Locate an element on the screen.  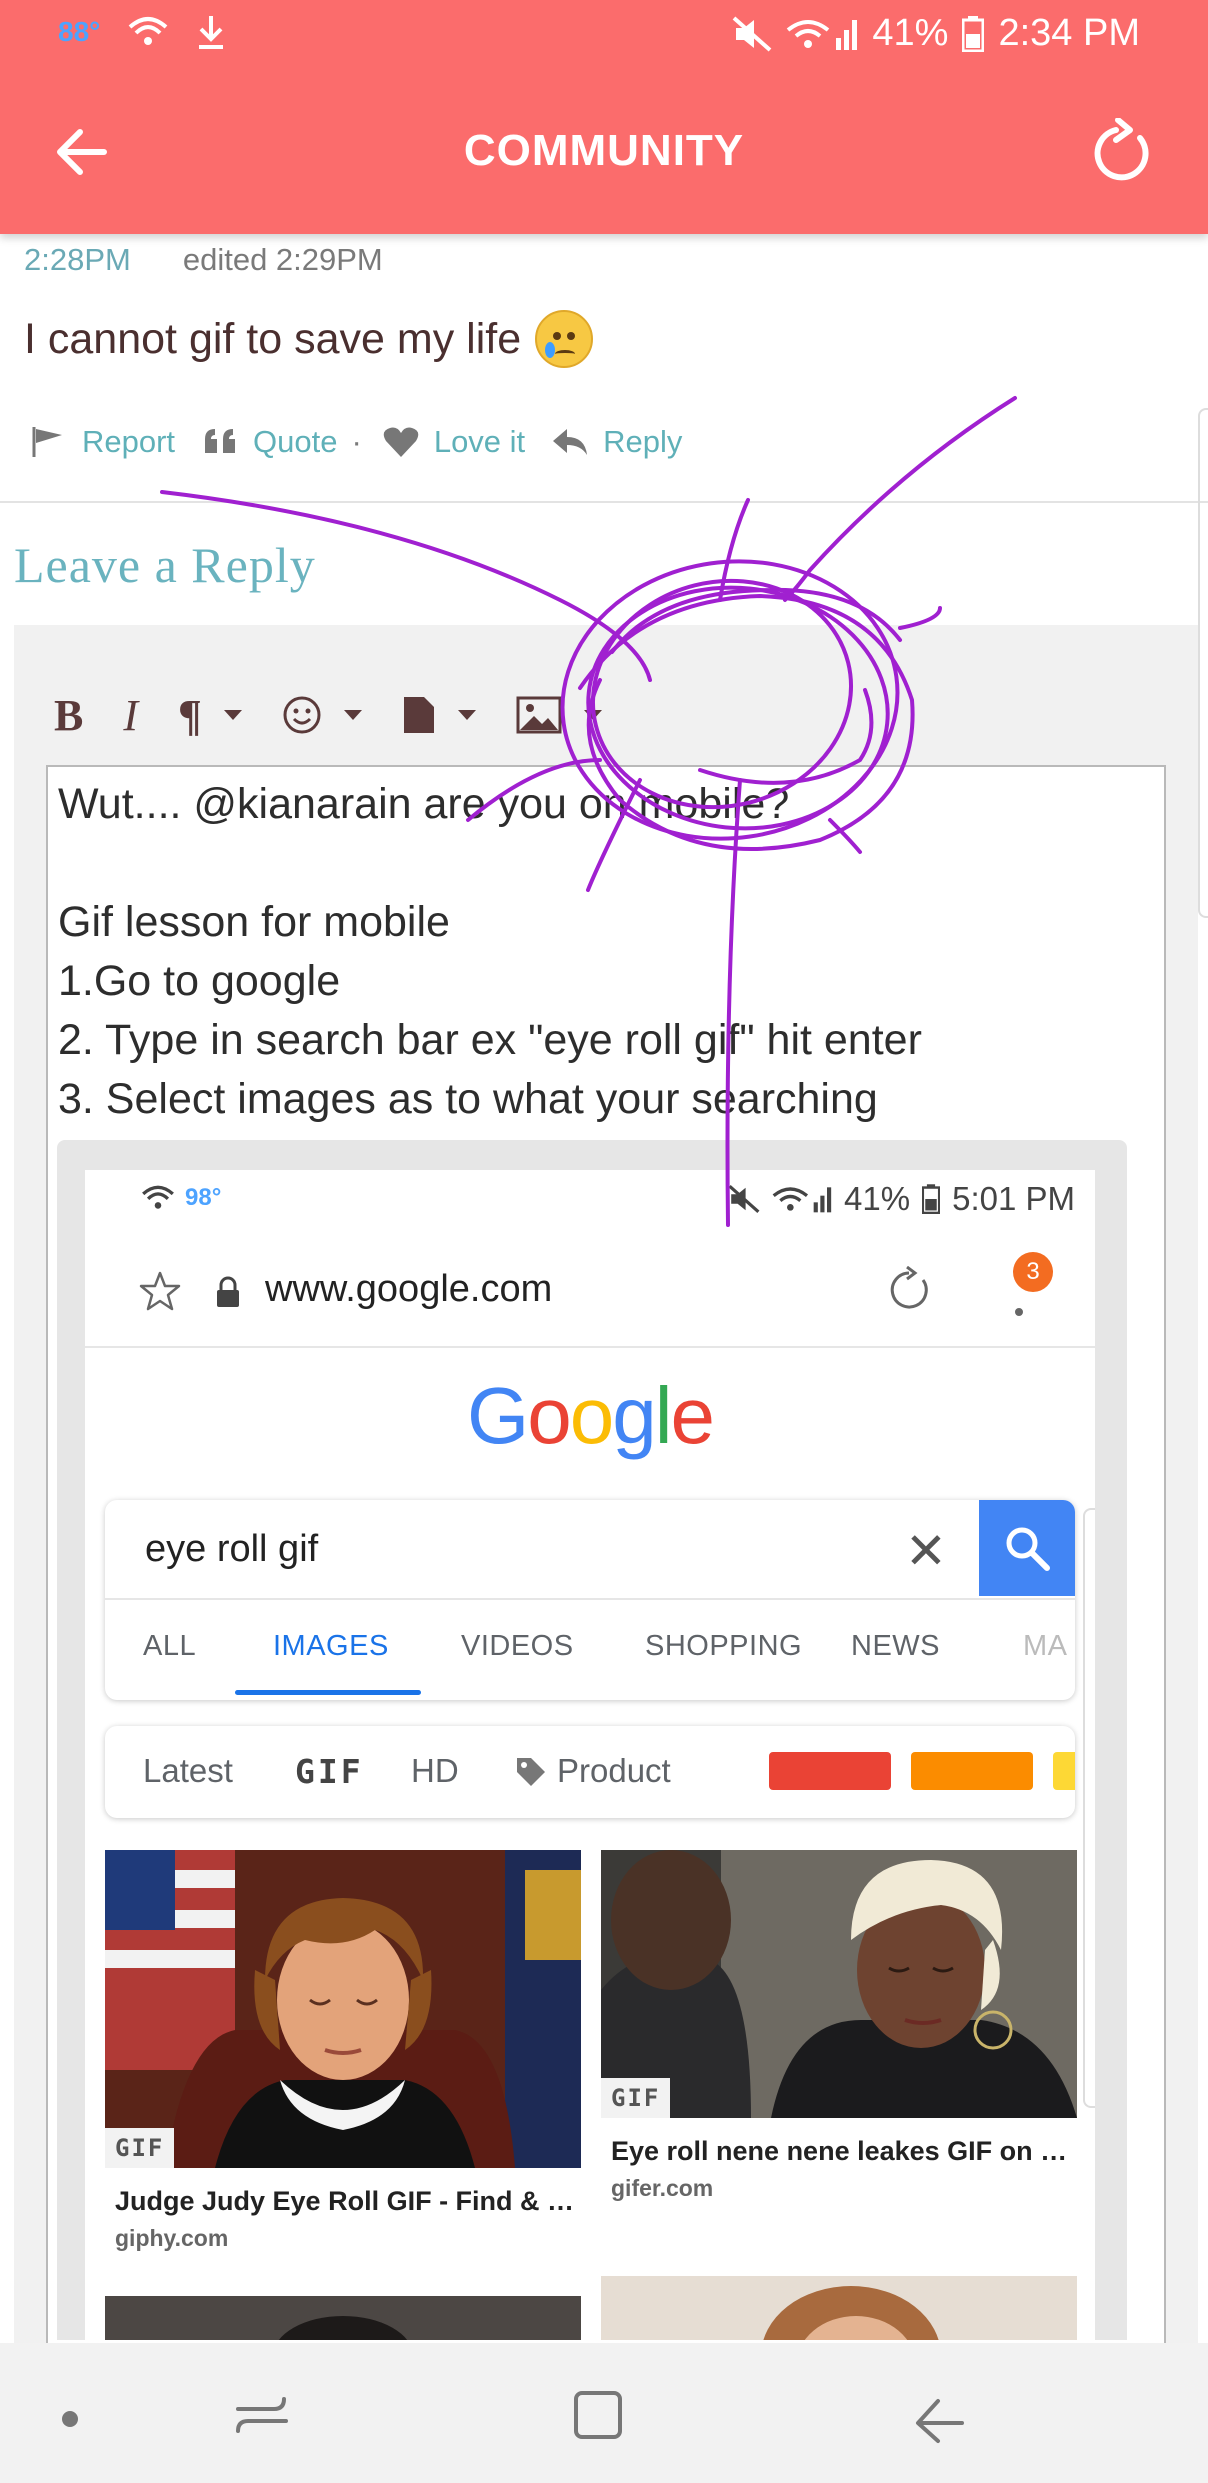
refresh-icon is located at coordinates (1125, 153).